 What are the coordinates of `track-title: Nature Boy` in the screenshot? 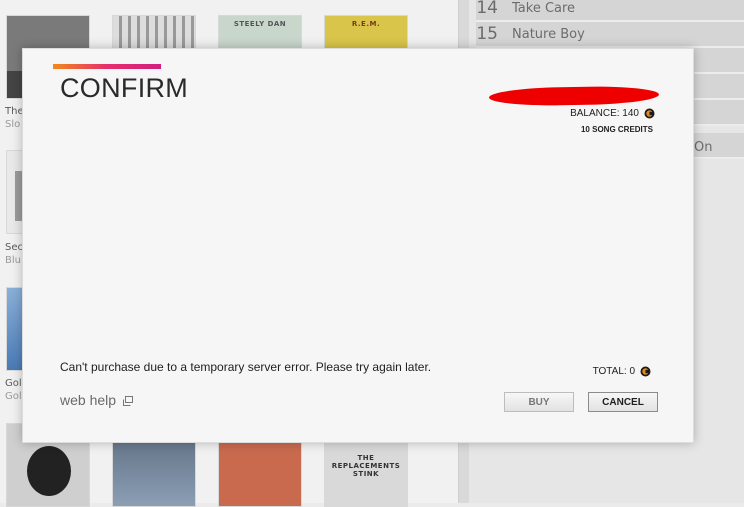 It's located at (548, 34).